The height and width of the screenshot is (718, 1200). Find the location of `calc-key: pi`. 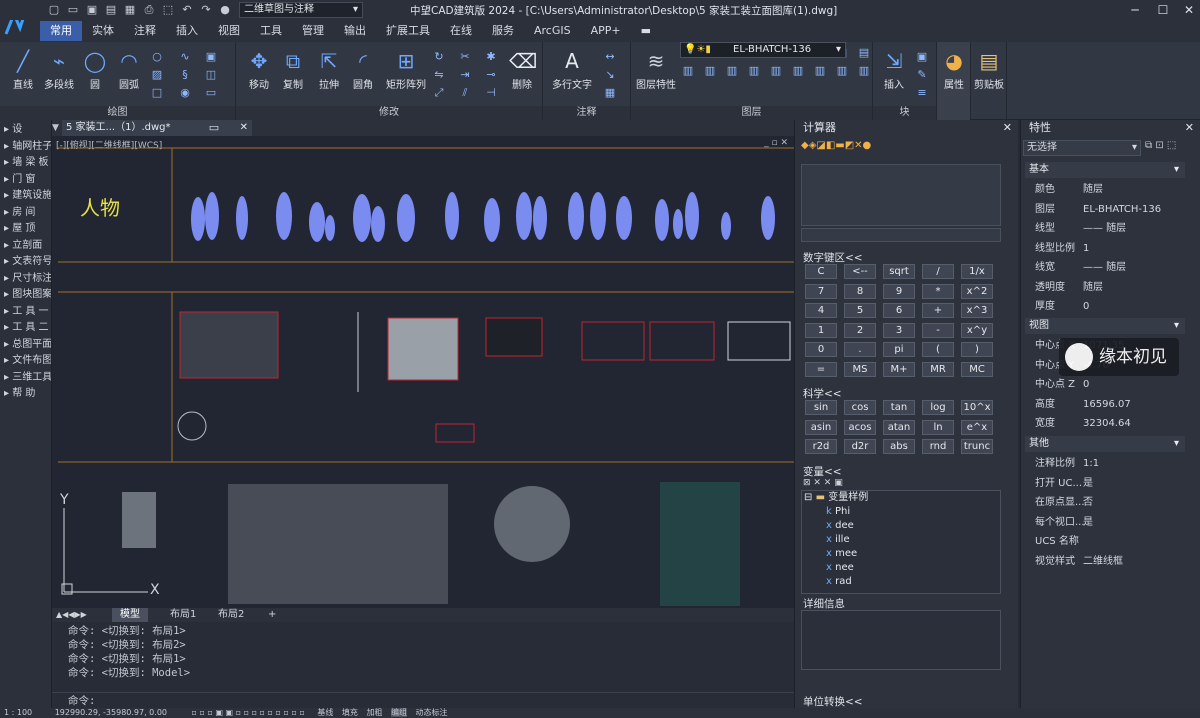

calc-key: pi is located at coordinates (899, 349).